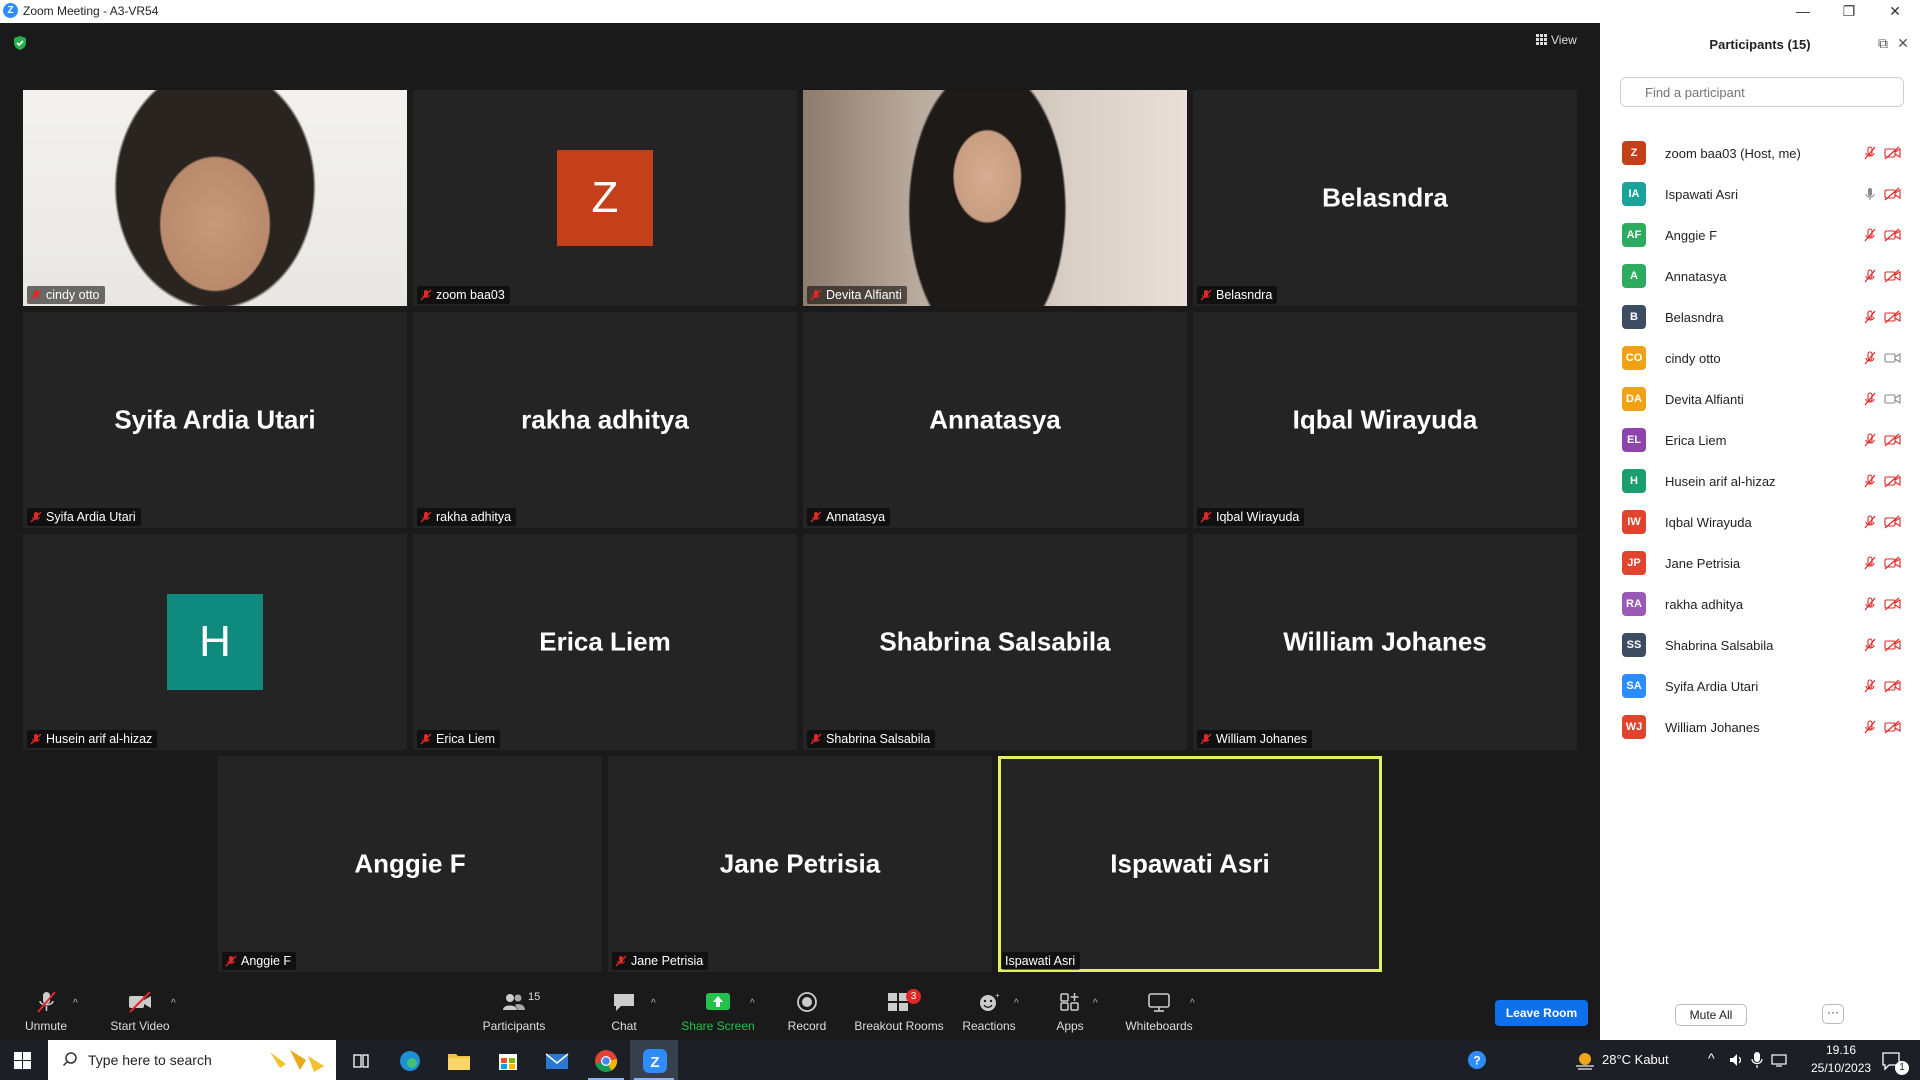 The width and height of the screenshot is (1920, 1080). What do you see at coordinates (1190, 864) in the screenshot?
I see `video-tile: Ispawati Asri Ispawati Asri` at bounding box center [1190, 864].